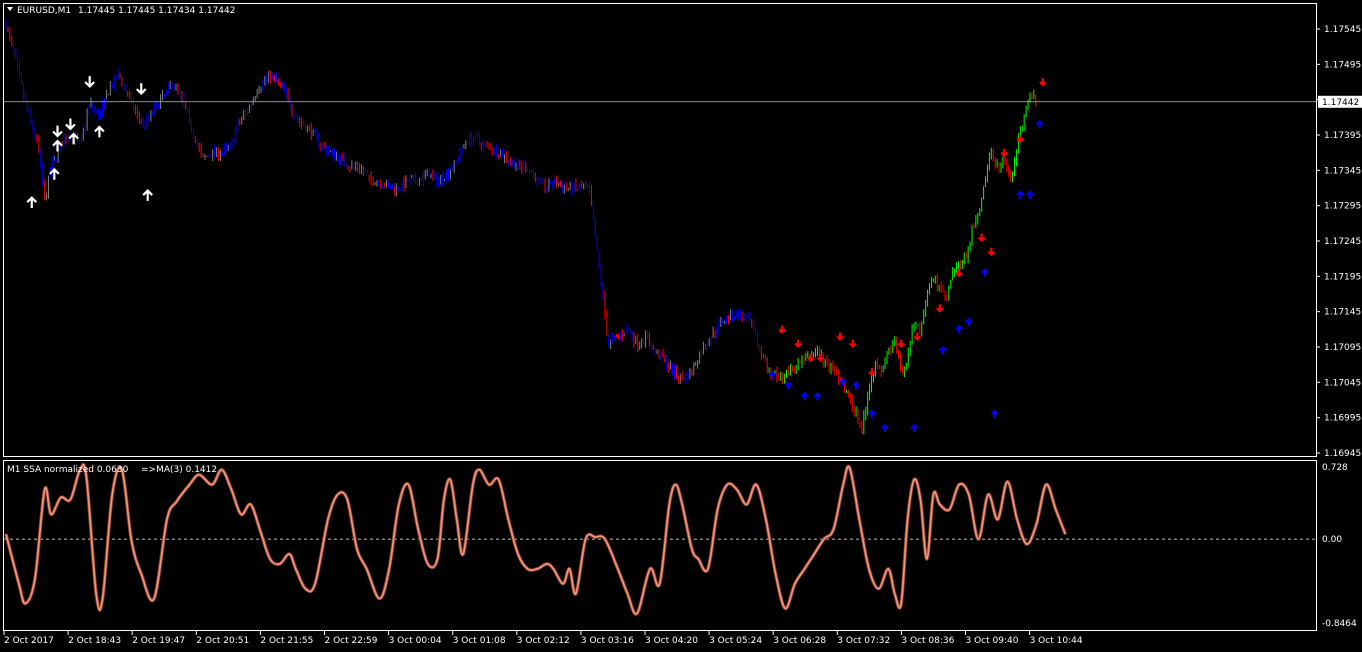 The image size is (1362, 652). Describe the element at coordinates (1342, 313) in the screenshot. I see `y-tick-label: 1.17145` at that location.